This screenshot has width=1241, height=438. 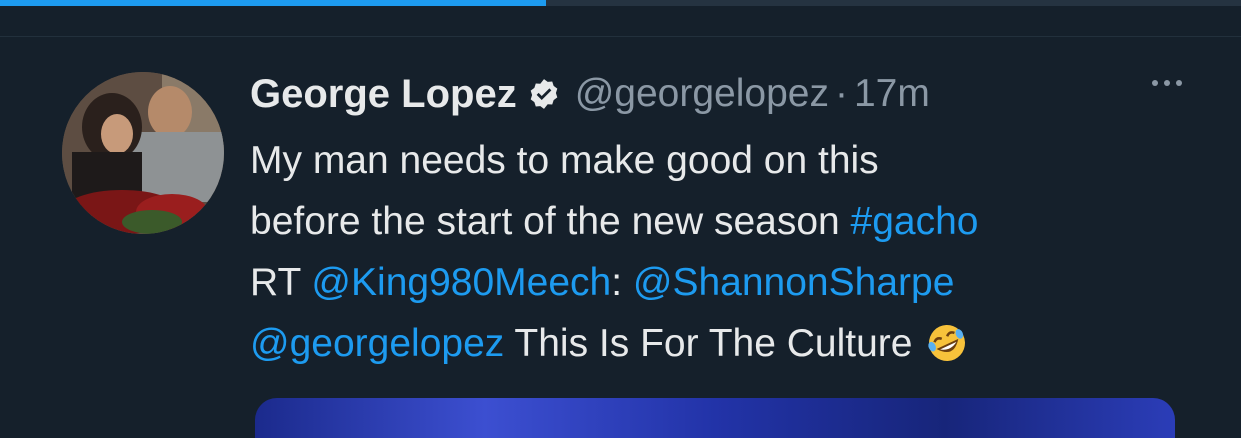 I want to click on text-segment: My man needs to make good on this, so click(x=564, y=160).